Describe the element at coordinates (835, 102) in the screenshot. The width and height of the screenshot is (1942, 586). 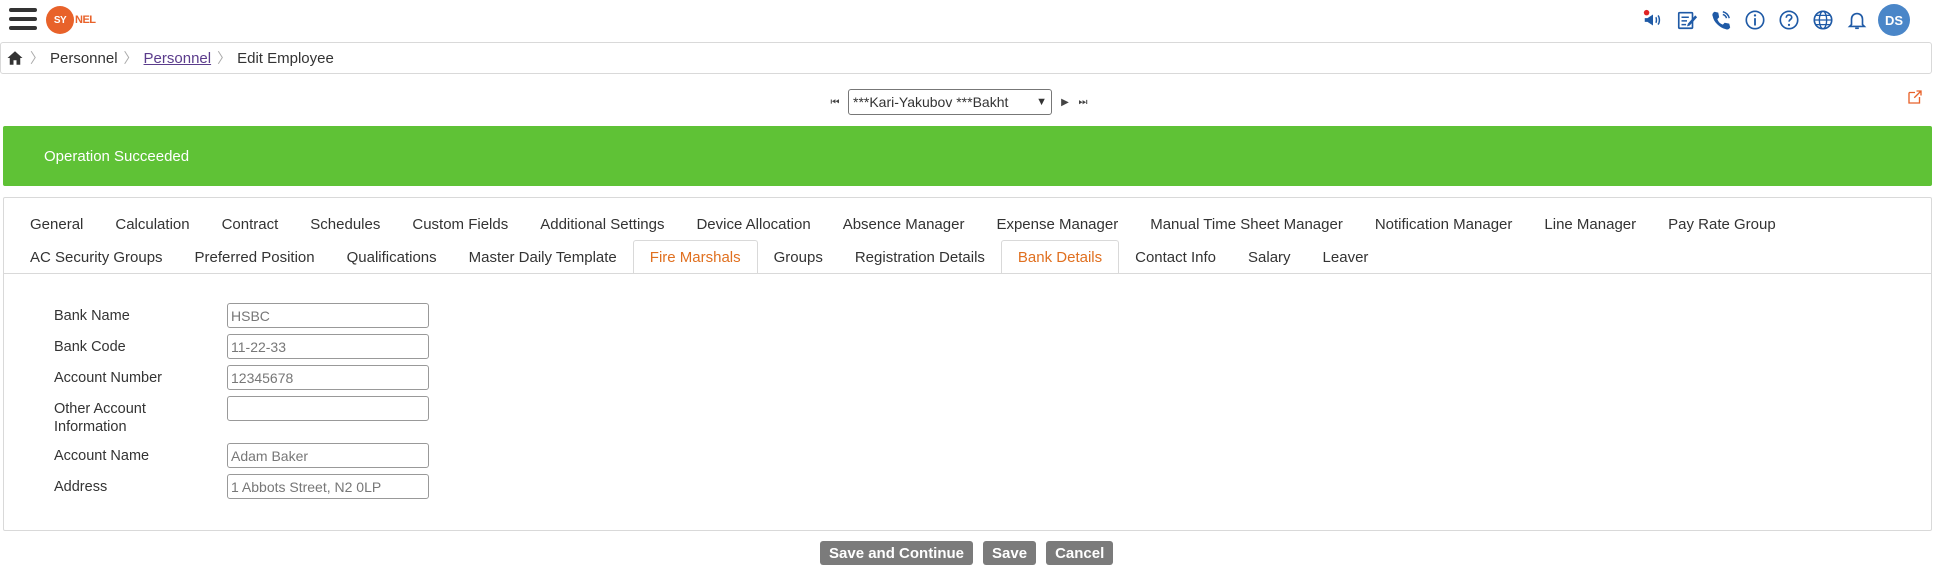
I see `first-record-icon: ⏮` at that location.